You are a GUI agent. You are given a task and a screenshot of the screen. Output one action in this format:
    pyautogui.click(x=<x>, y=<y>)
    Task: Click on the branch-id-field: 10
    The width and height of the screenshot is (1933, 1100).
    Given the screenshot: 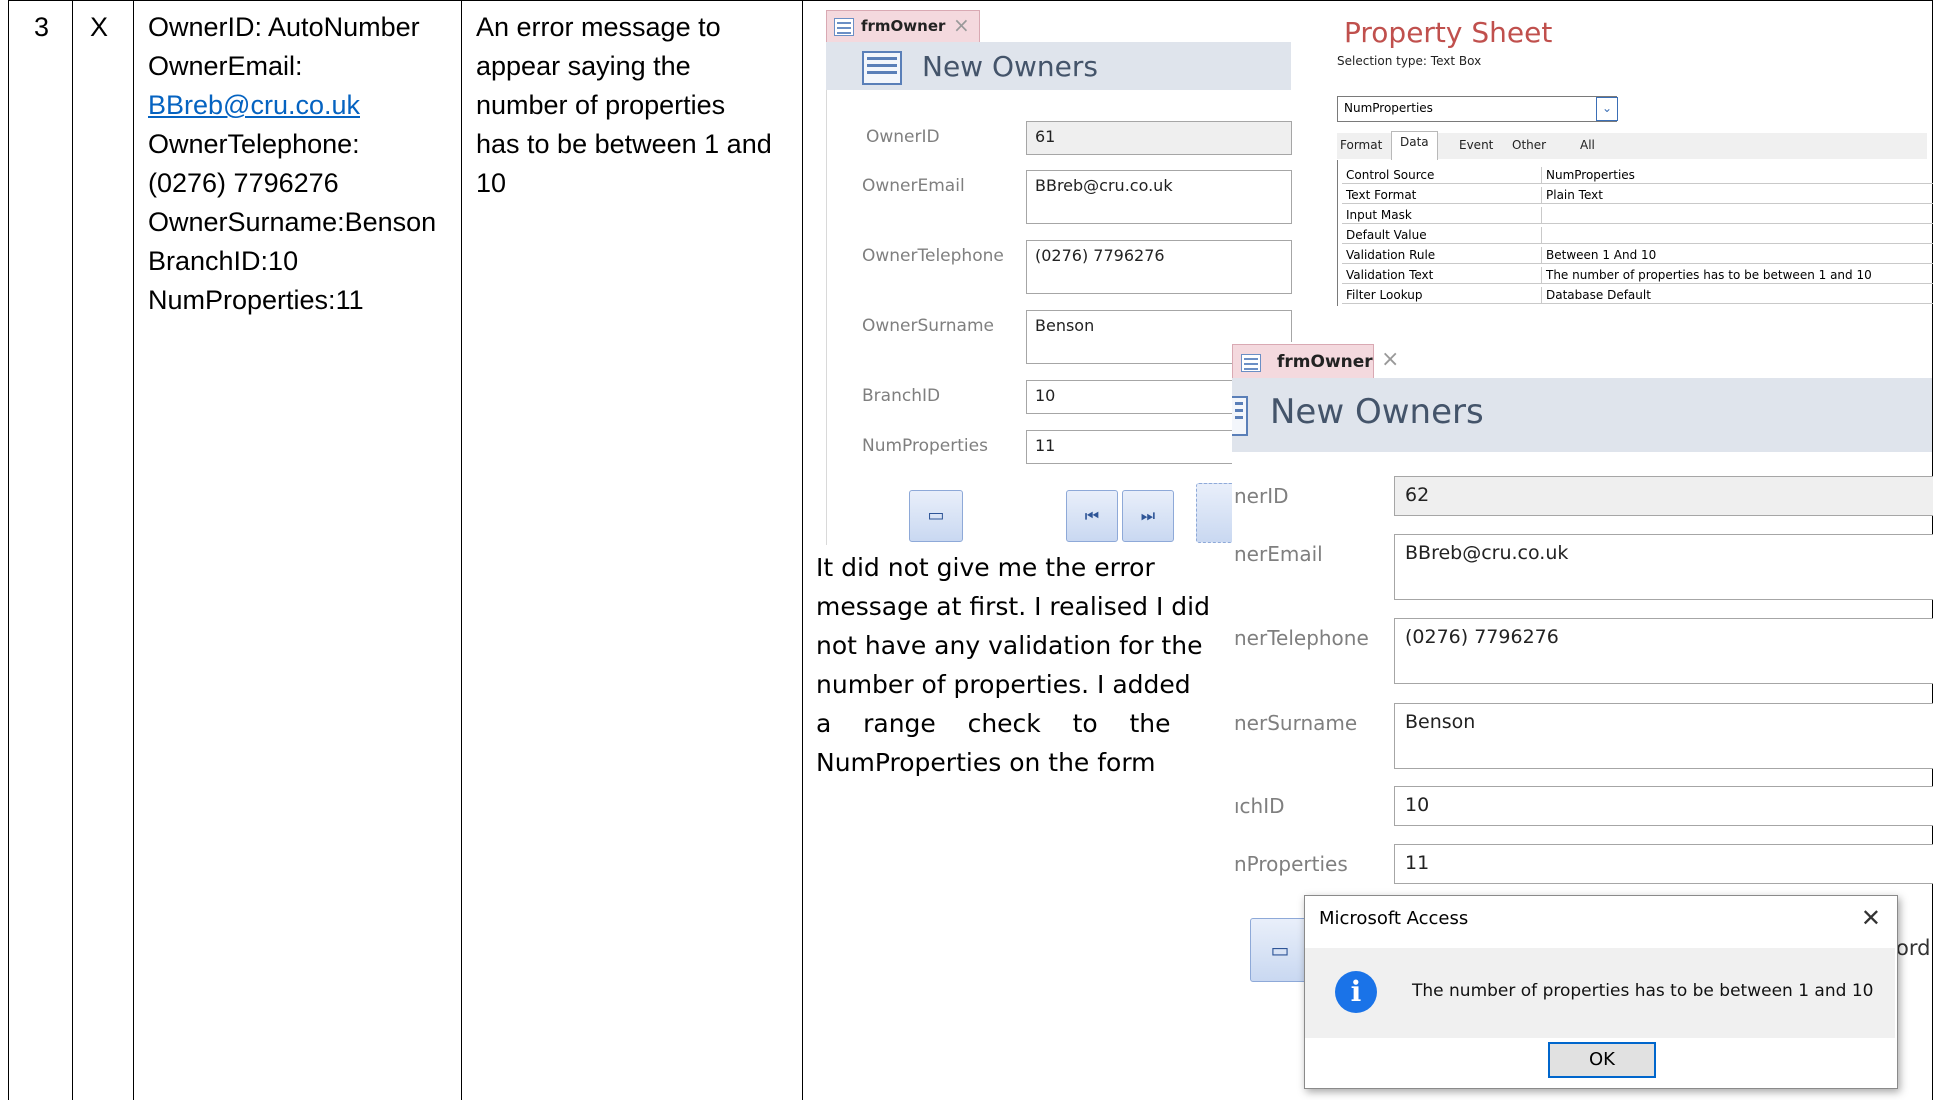 What is the action you would take?
    pyautogui.click(x=1663, y=806)
    